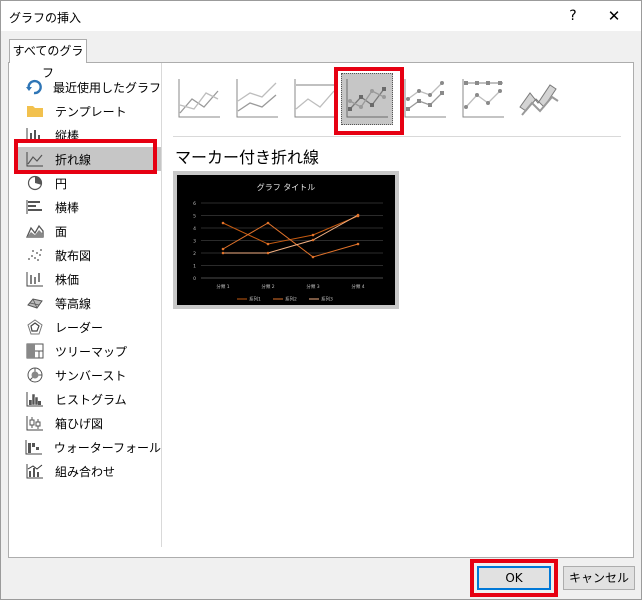 This screenshot has height=600, width=642. I want to click on boxwhisker-icon, so click(35, 423).